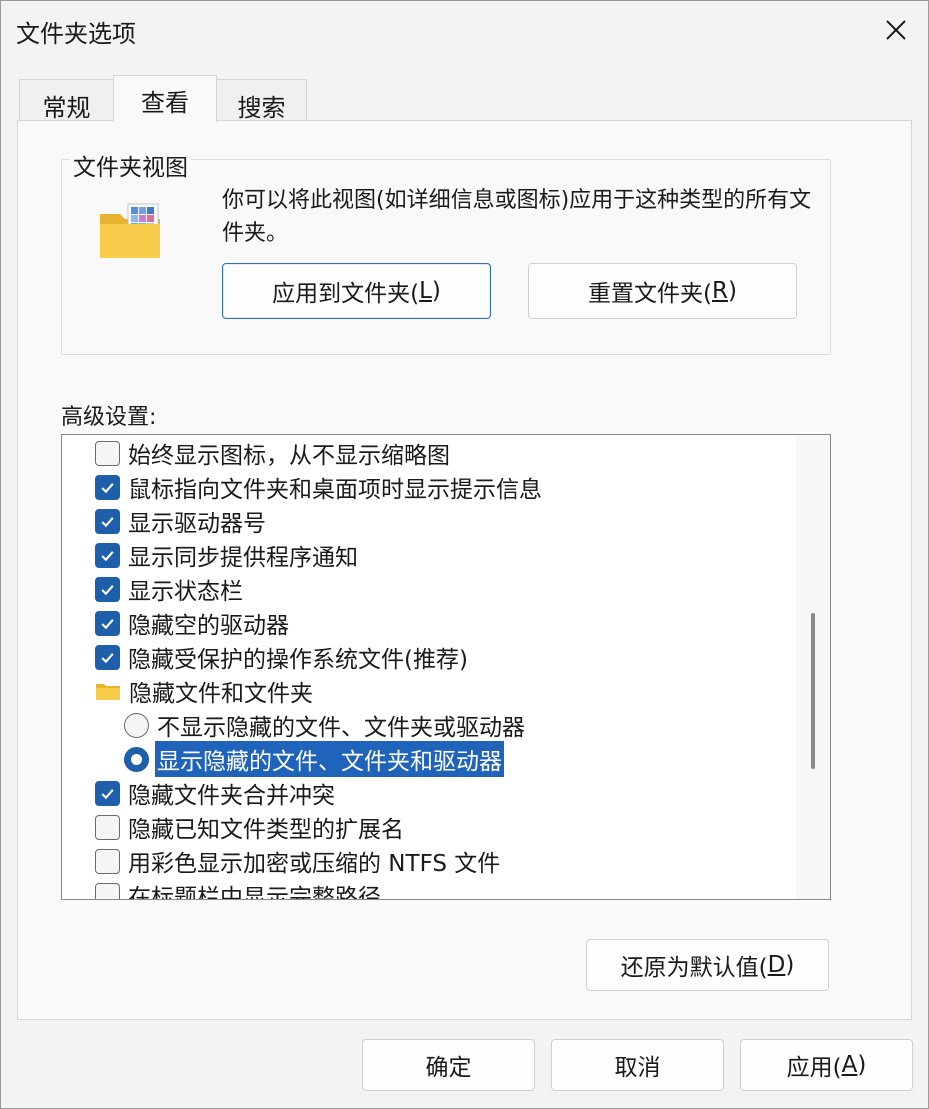 The height and width of the screenshot is (1109, 929). I want to click on item-label: 不显示隐藏的文件、文件夹或驱动器, so click(341, 728).